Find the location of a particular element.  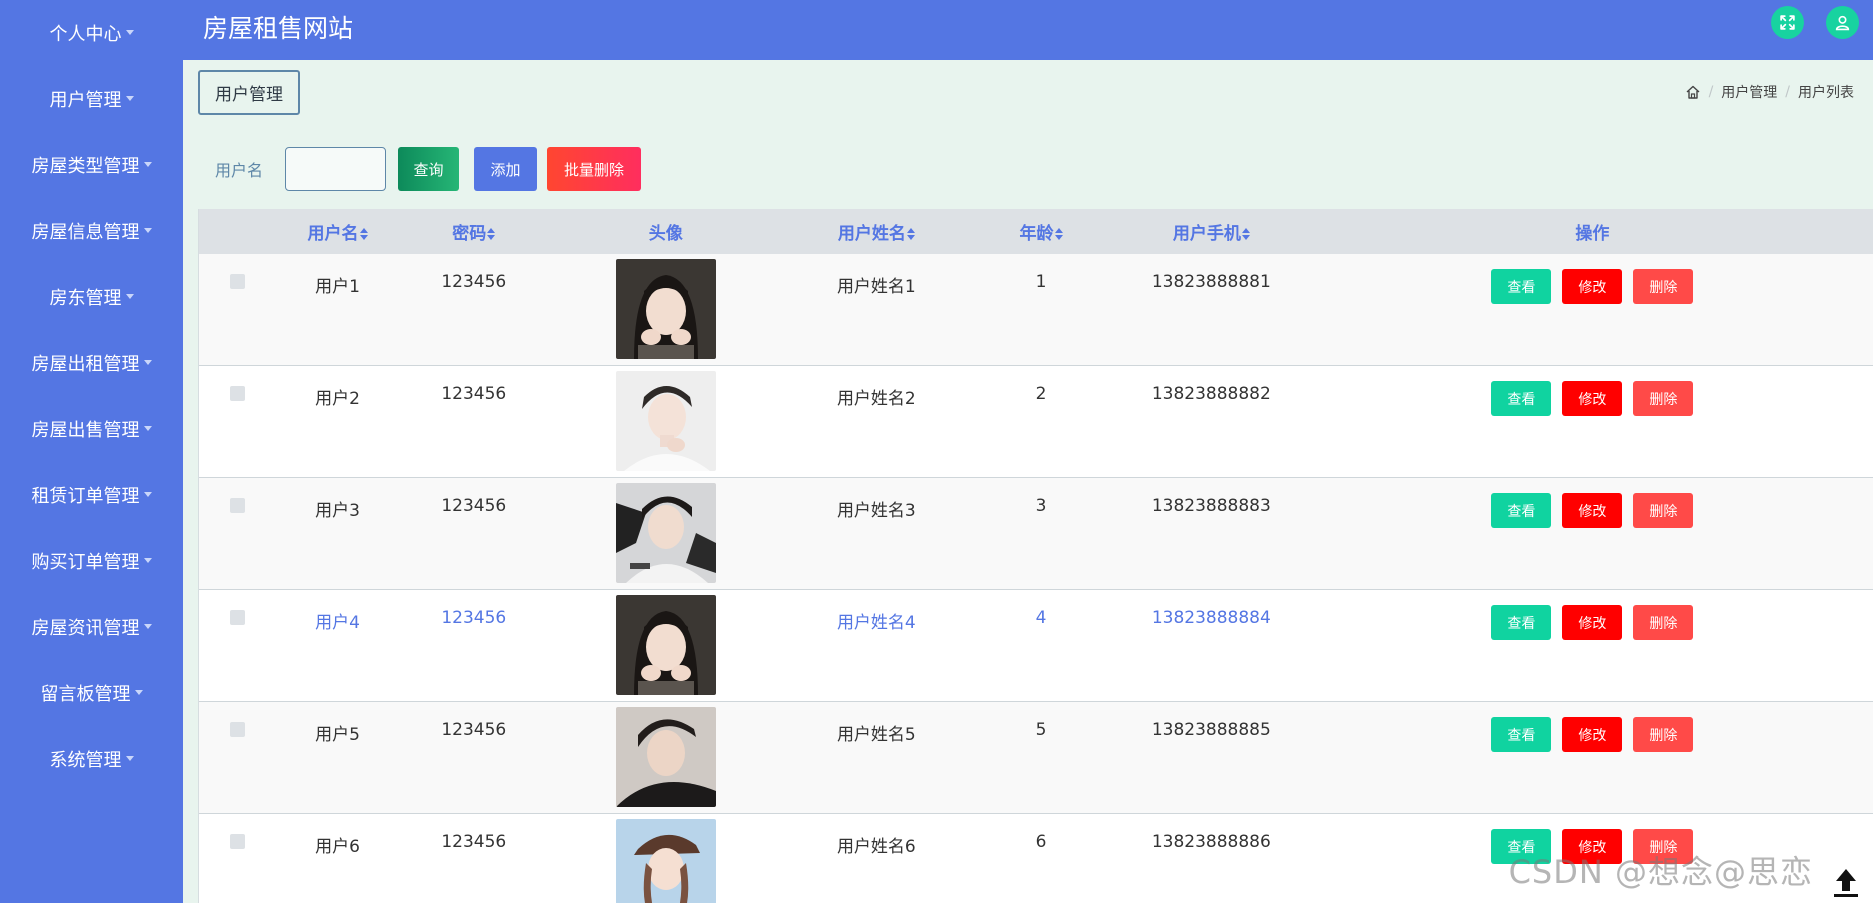

sidebar-item-user-management: 用户管理 is located at coordinates (91, 99).